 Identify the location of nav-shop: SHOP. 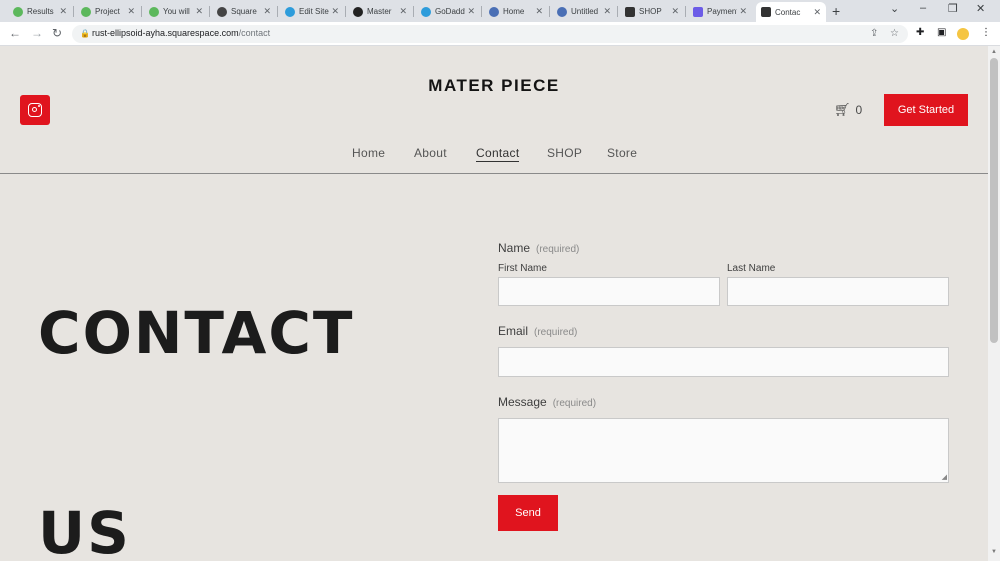
(564, 153).